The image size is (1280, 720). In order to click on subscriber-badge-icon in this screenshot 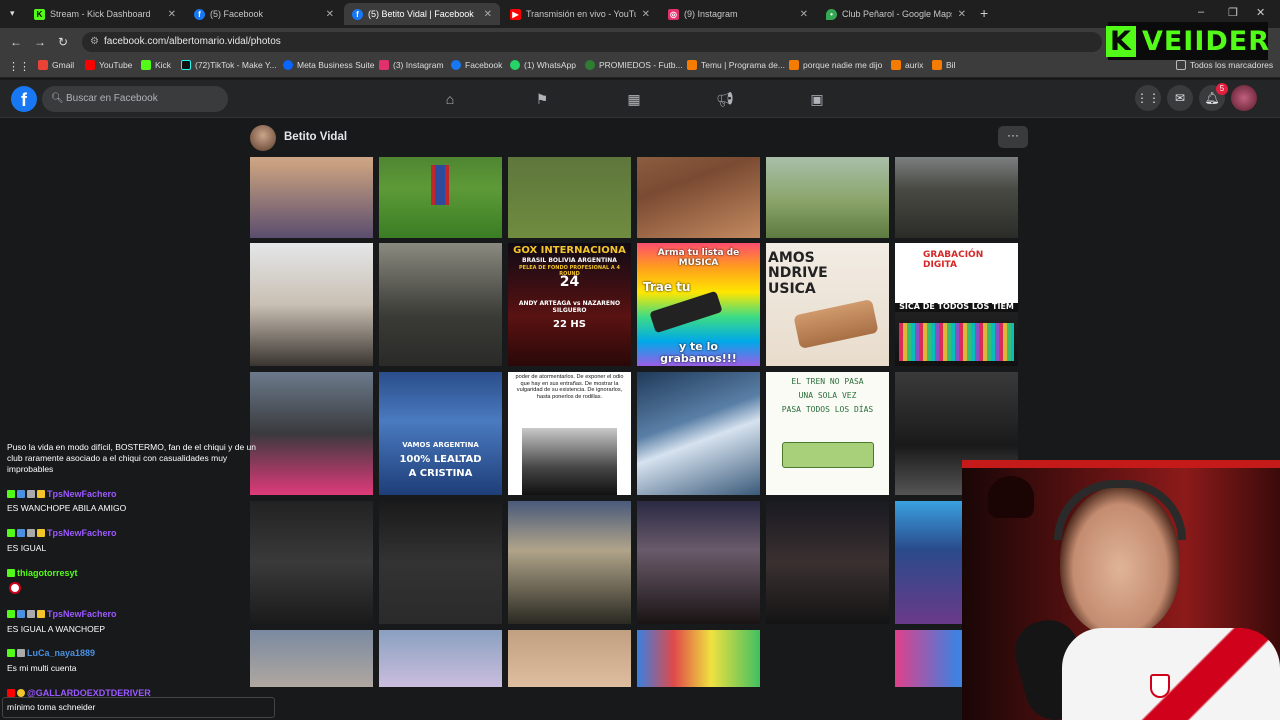, I will do `click(21, 653)`.